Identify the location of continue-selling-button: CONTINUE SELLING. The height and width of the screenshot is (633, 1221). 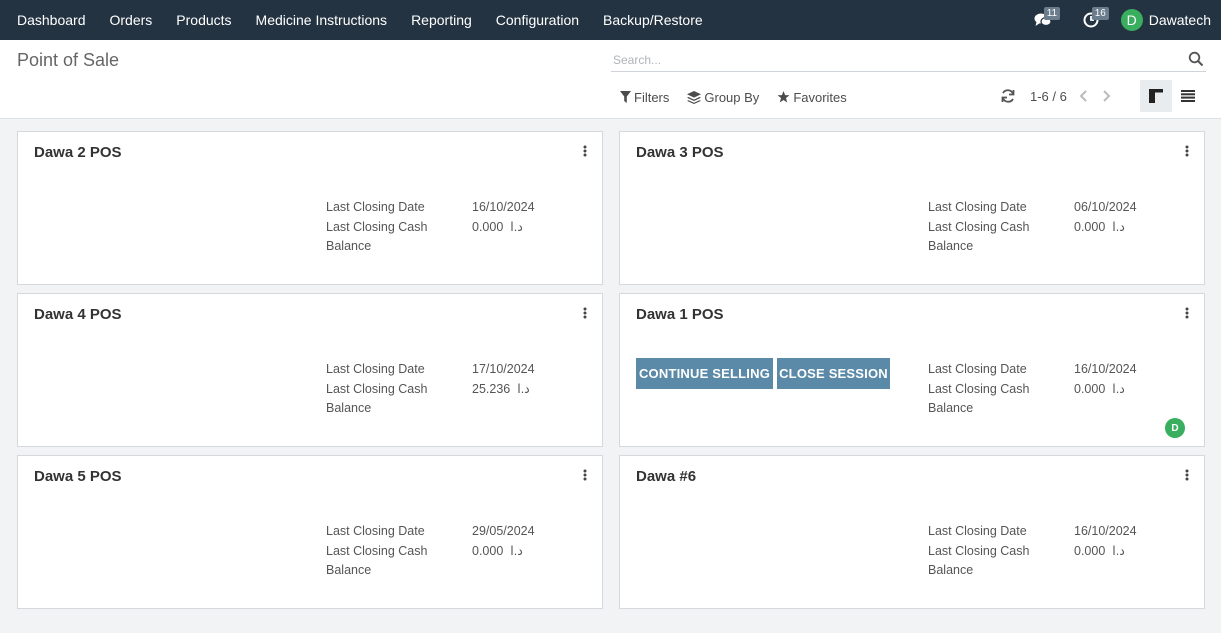
(704, 373).